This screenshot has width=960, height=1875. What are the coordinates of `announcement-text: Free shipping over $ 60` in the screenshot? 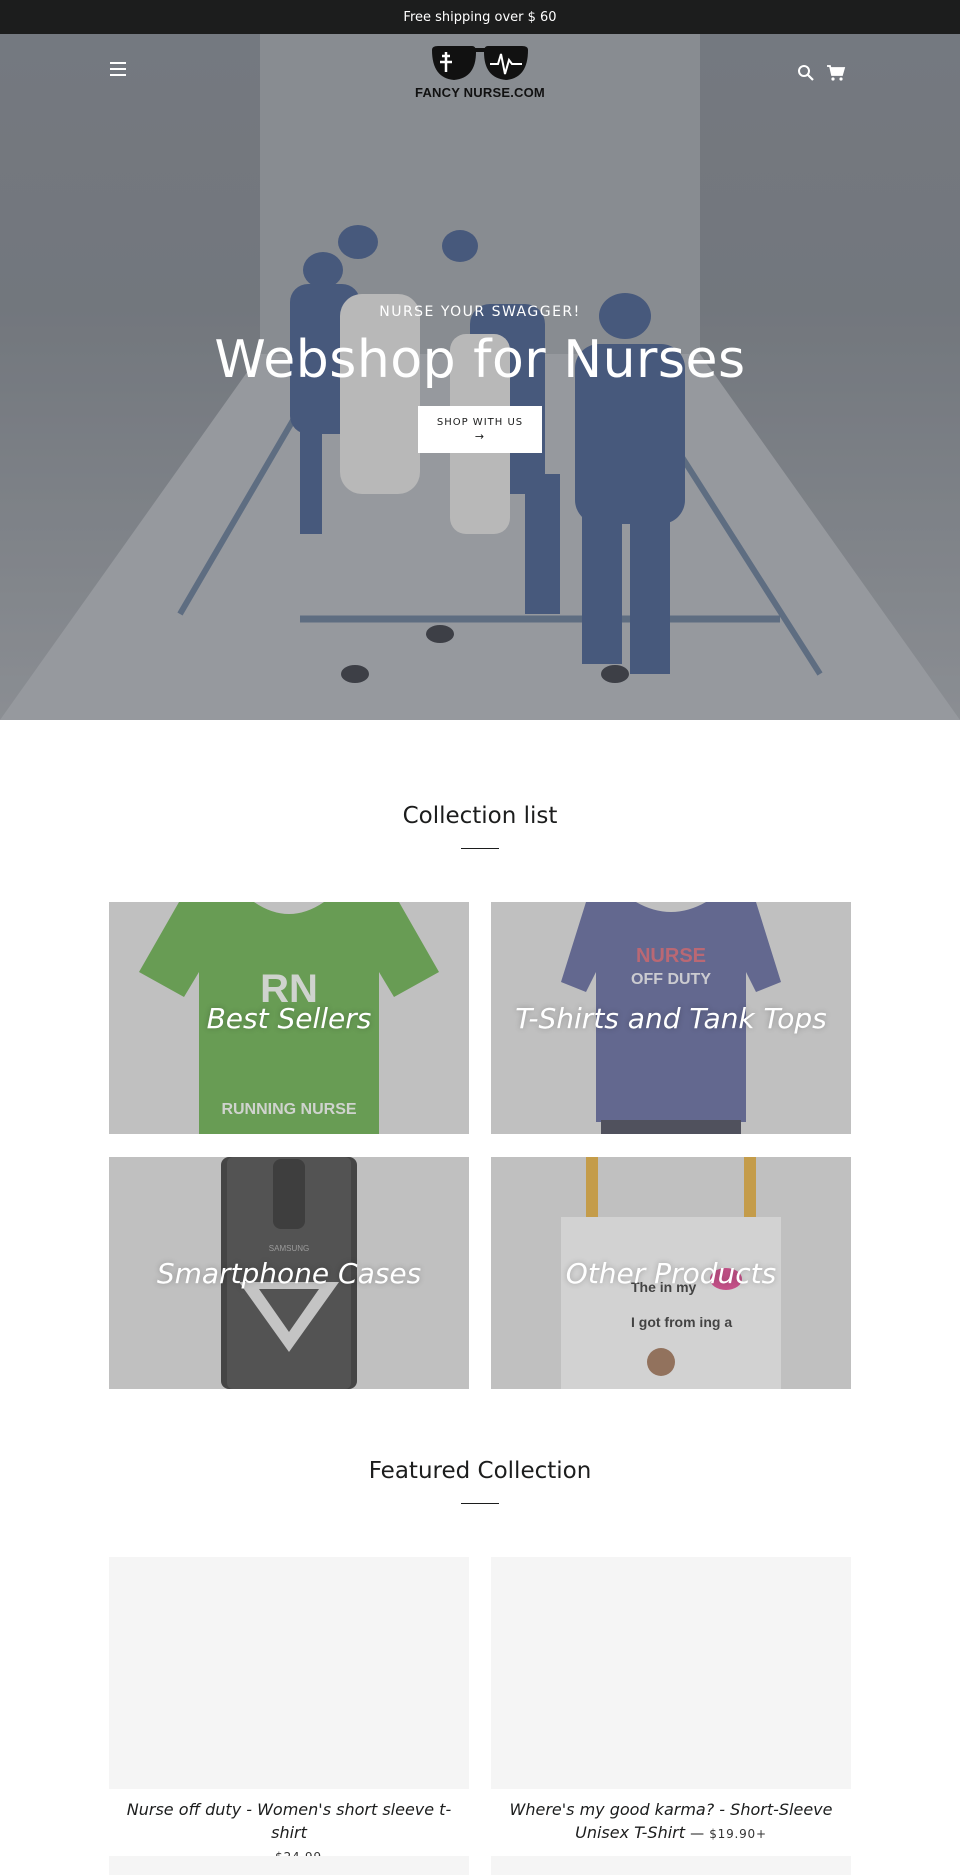 It's located at (480, 17).